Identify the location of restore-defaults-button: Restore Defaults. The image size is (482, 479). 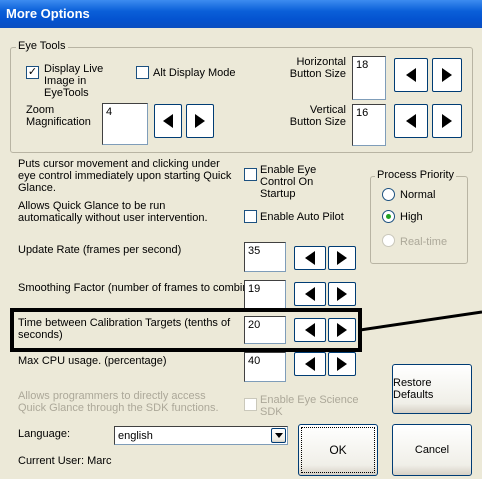
(432, 389).